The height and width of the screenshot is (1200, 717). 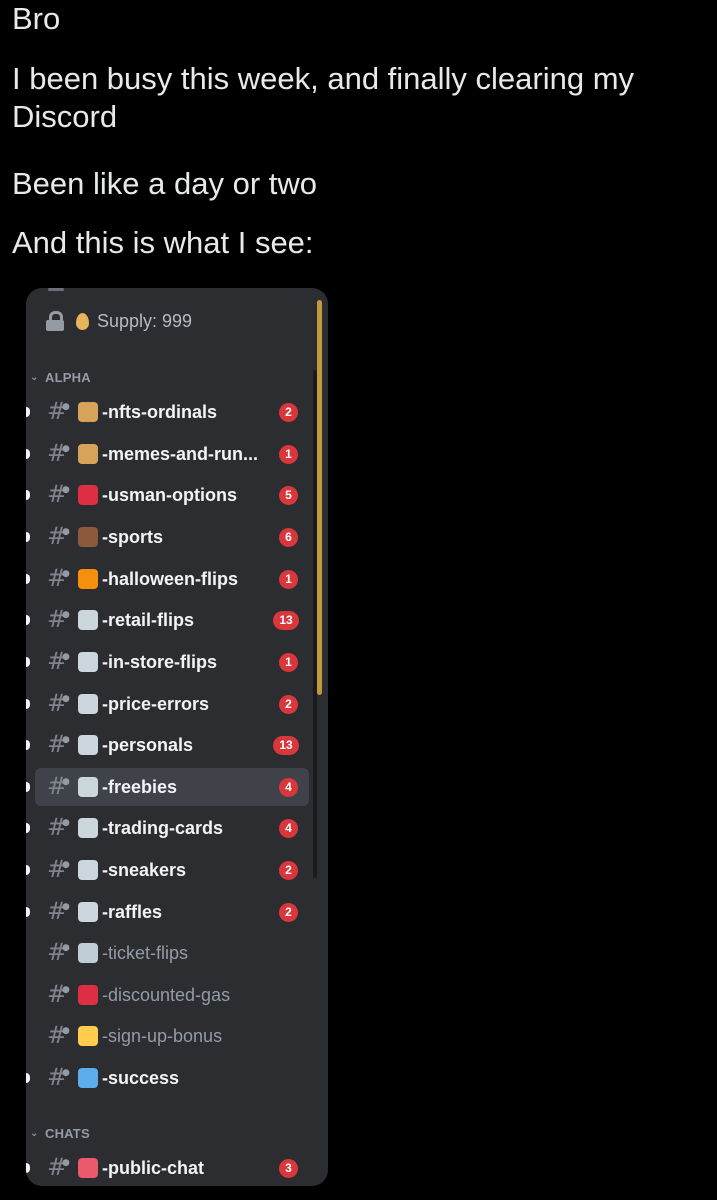 What do you see at coordinates (176, 1035) in the screenshot?
I see `channel-row: # ● -sign-up-bonus` at bounding box center [176, 1035].